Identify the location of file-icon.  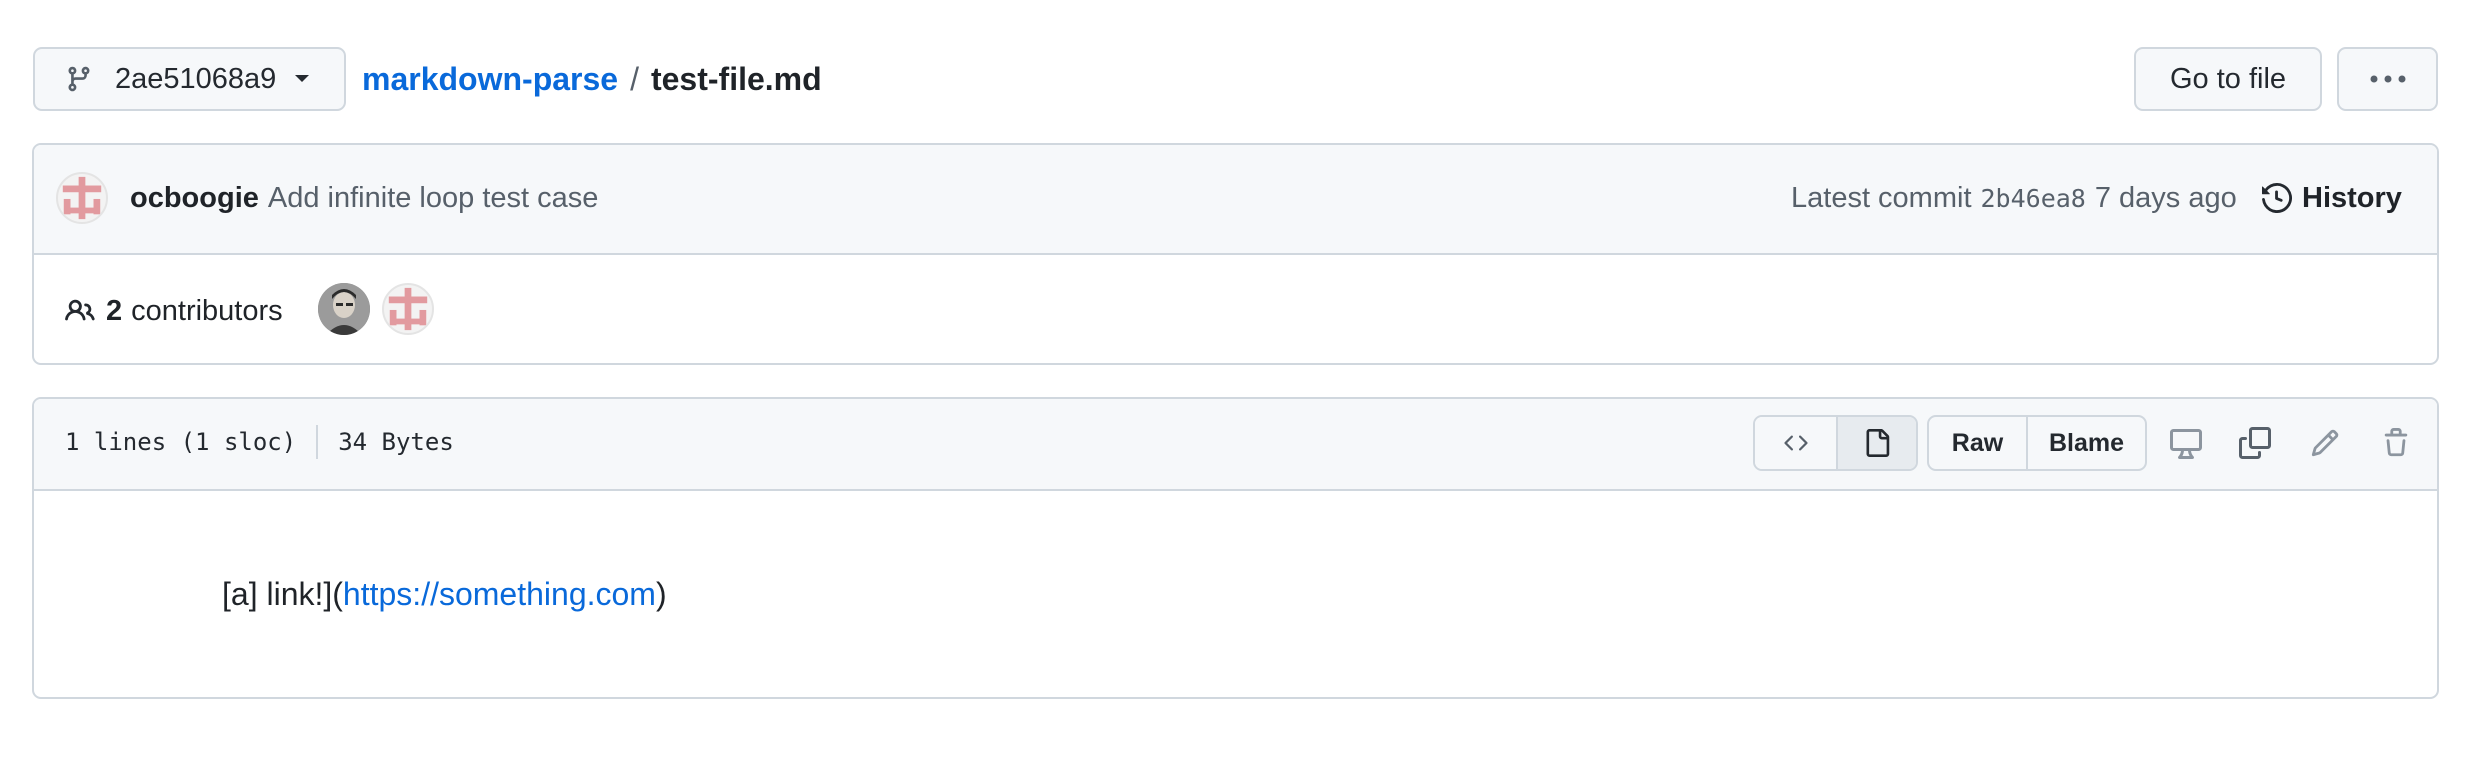
(1877, 443).